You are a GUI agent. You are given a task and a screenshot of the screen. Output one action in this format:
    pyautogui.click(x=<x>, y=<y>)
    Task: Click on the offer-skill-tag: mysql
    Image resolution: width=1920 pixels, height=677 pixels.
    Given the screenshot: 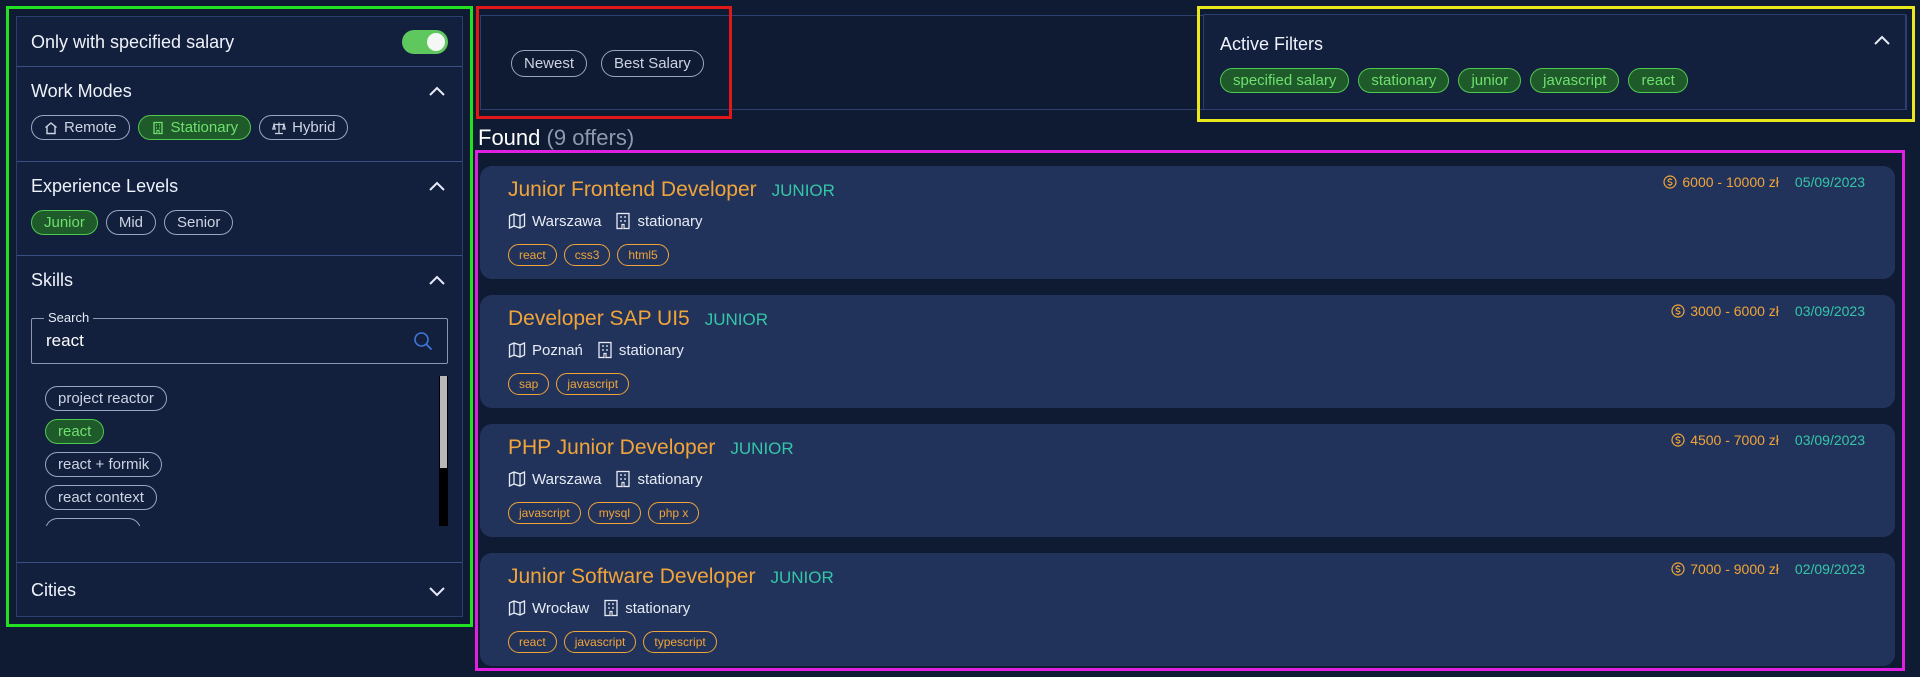 What is the action you would take?
    pyautogui.click(x=614, y=513)
    